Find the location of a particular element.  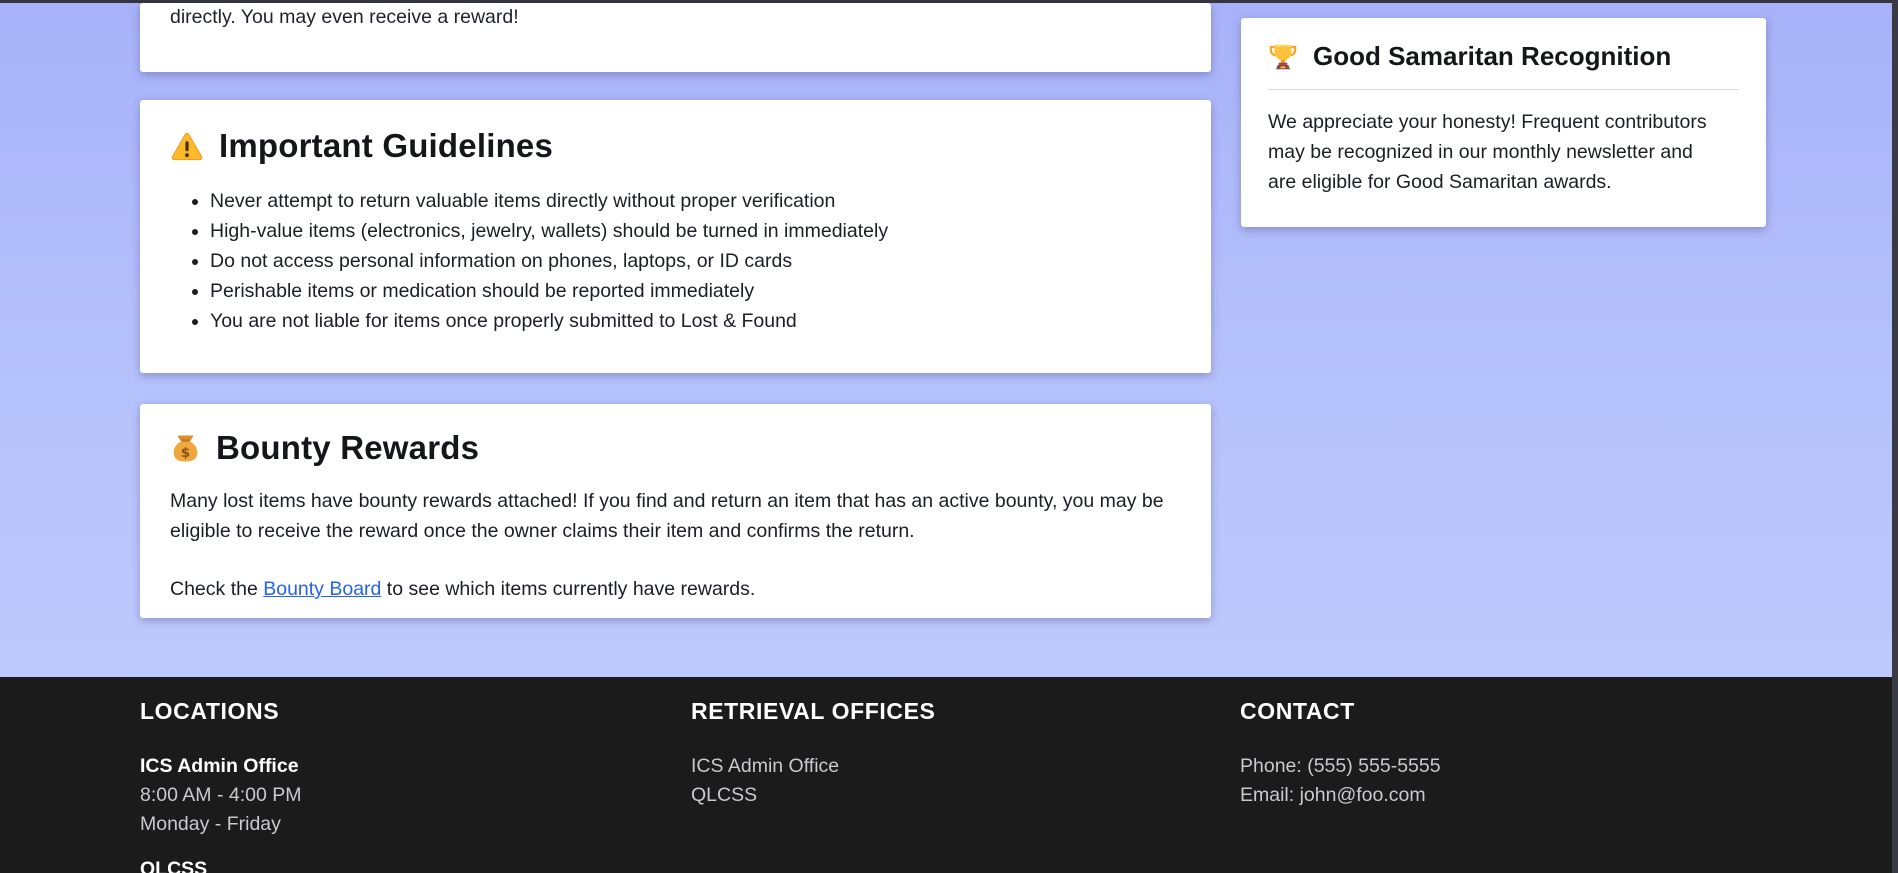

guidelines-heading: Important Guidelines is located at coordinates (675, 146).